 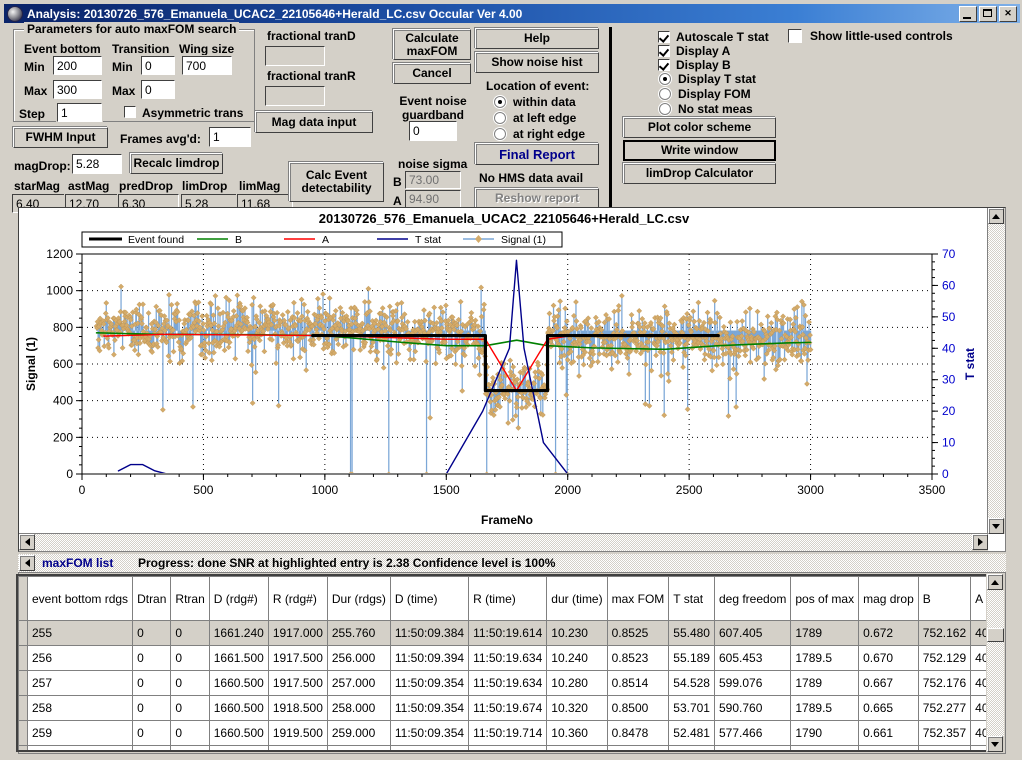 I want to click on table-cell: 1918.500, so click(x=297, y=708).